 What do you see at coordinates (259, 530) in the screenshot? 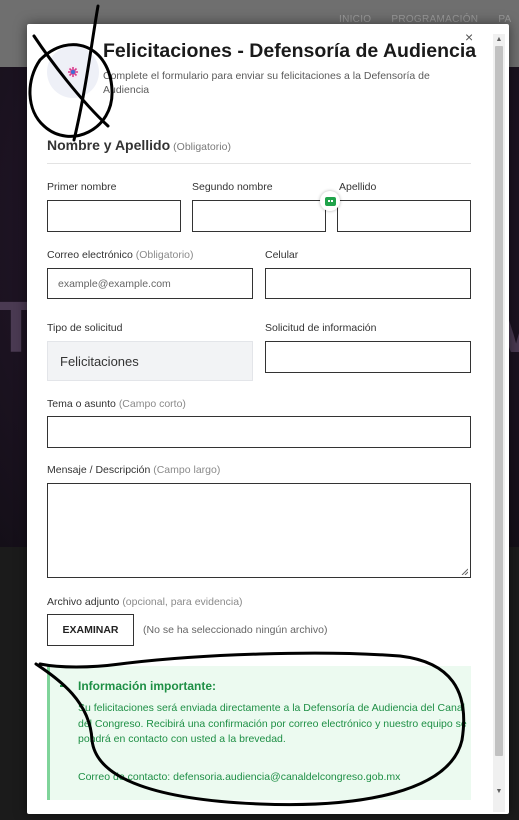
I see `message-textarea` at bounding box center [259, 530].